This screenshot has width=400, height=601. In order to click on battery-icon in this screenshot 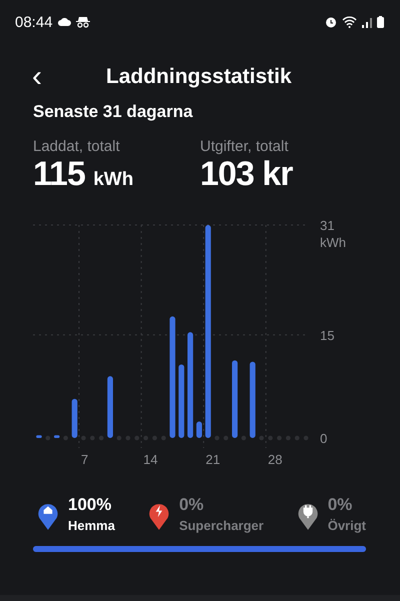, I will do `click(380, 22)`.